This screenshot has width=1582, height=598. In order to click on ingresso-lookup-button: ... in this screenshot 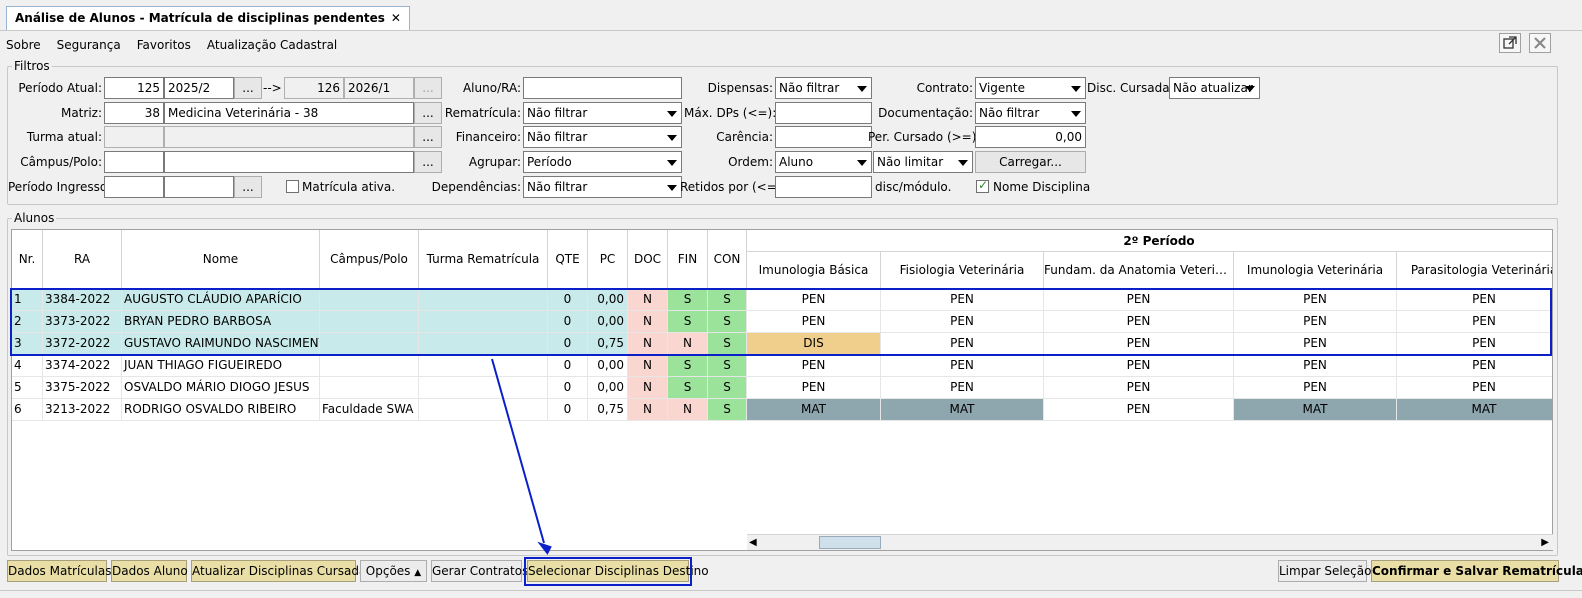, I will do `click(248, 187)`.